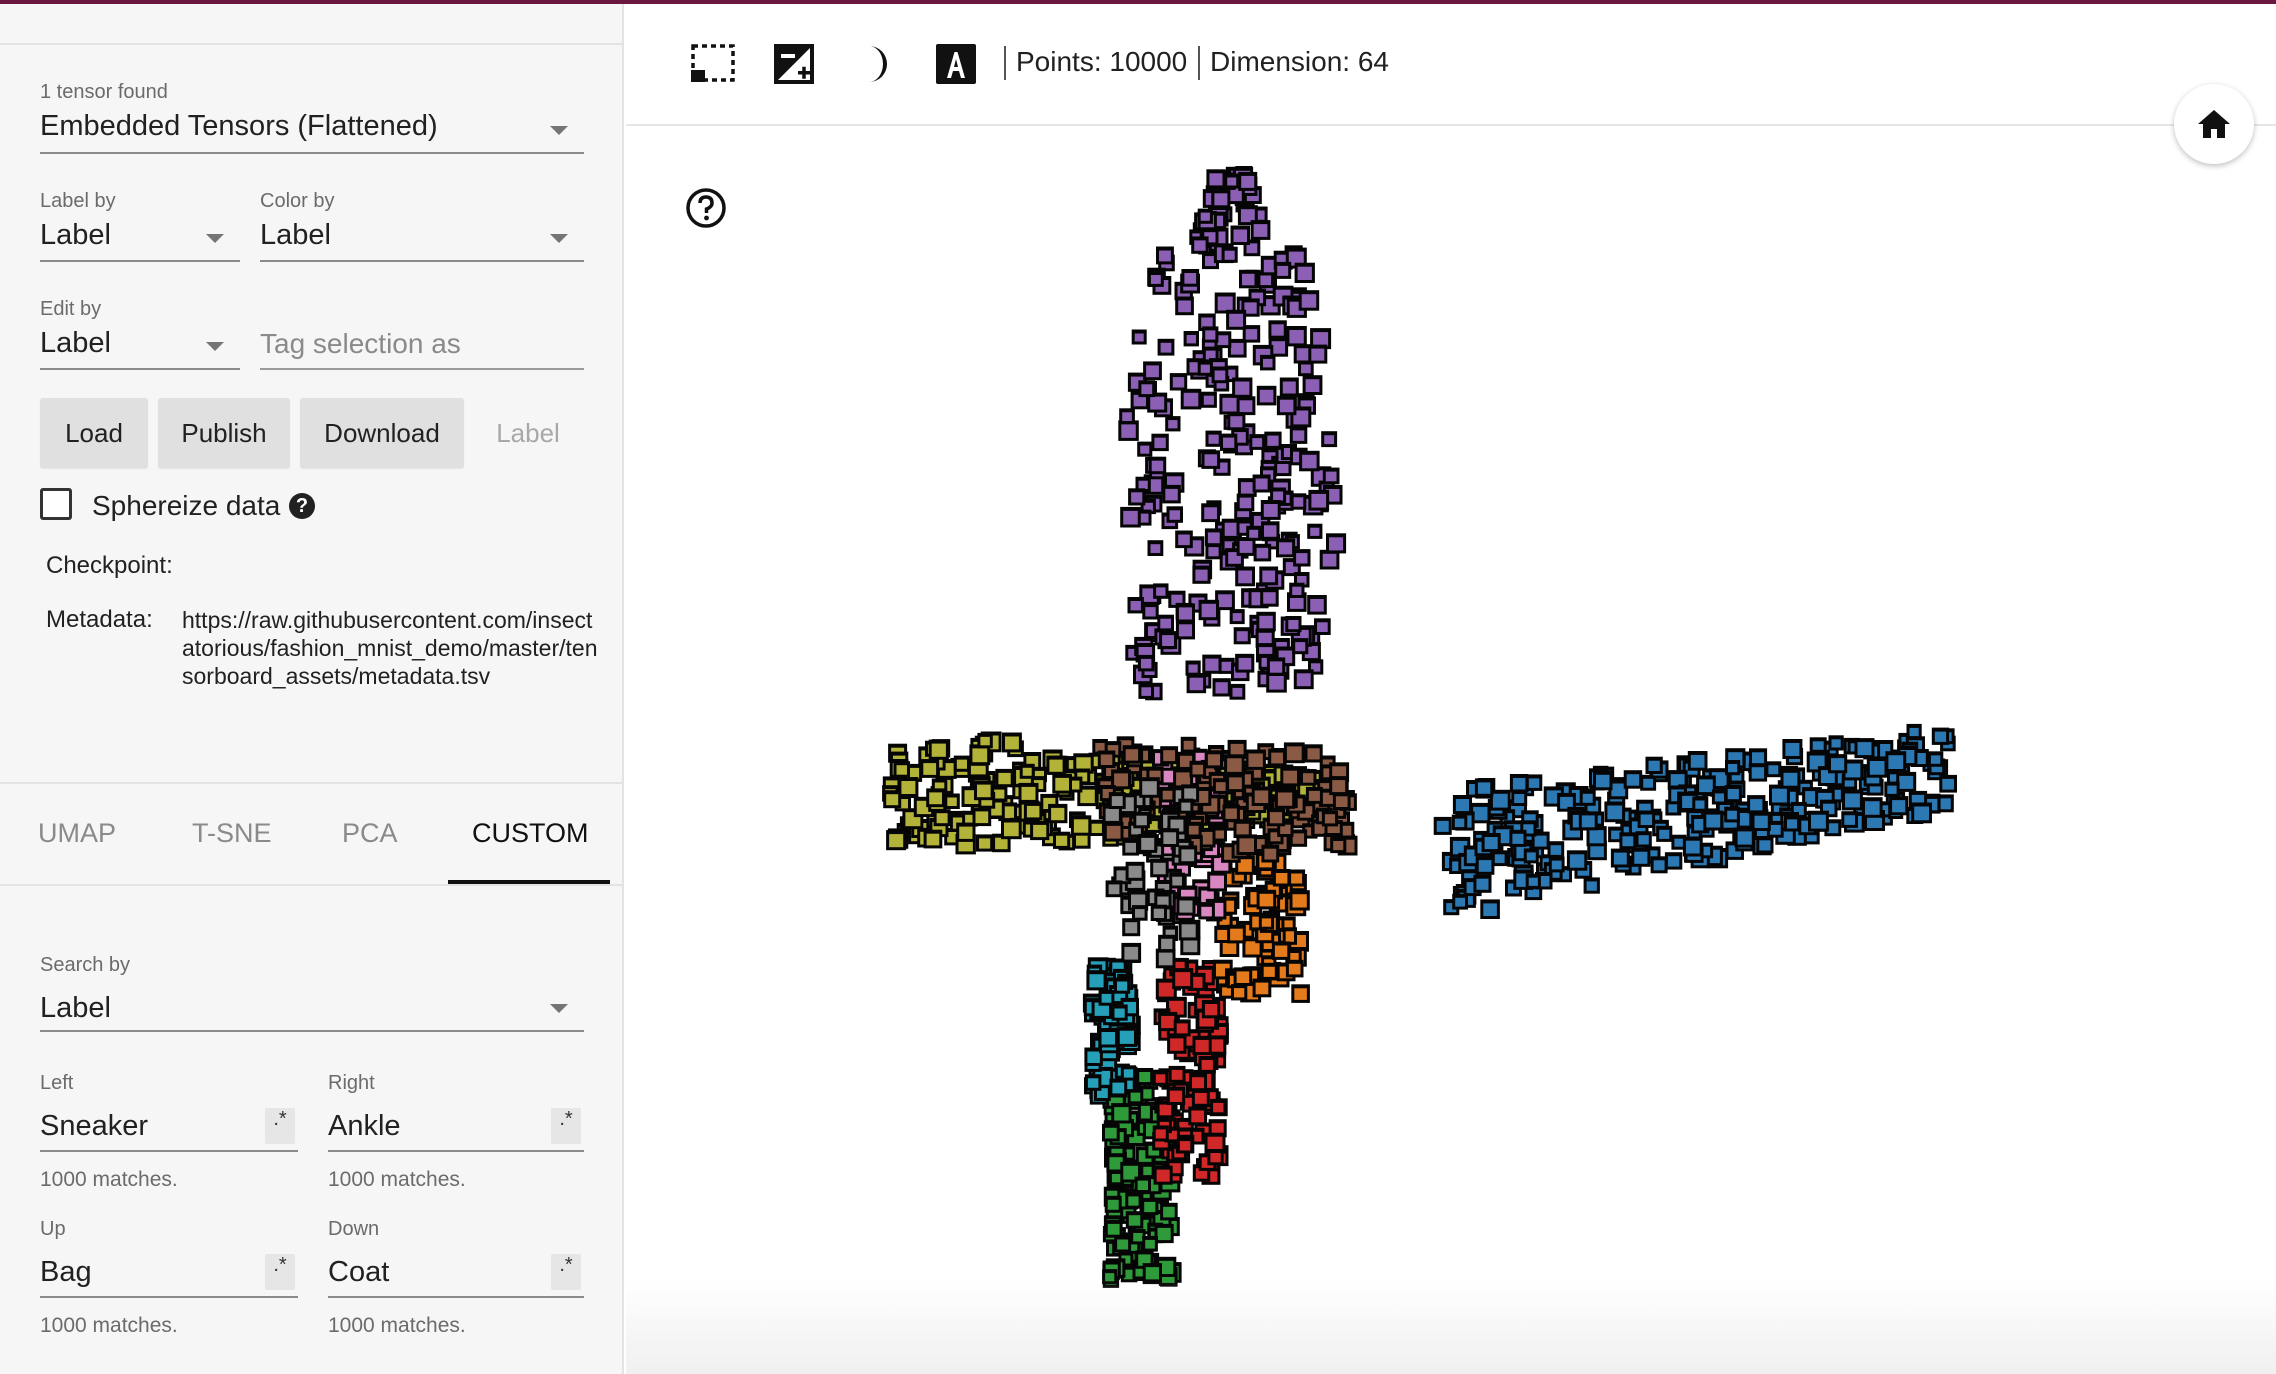  Describe the element at coordinates (109, 1179) in the screenshot. I see `left-matches: 1000 matches.` at that location.